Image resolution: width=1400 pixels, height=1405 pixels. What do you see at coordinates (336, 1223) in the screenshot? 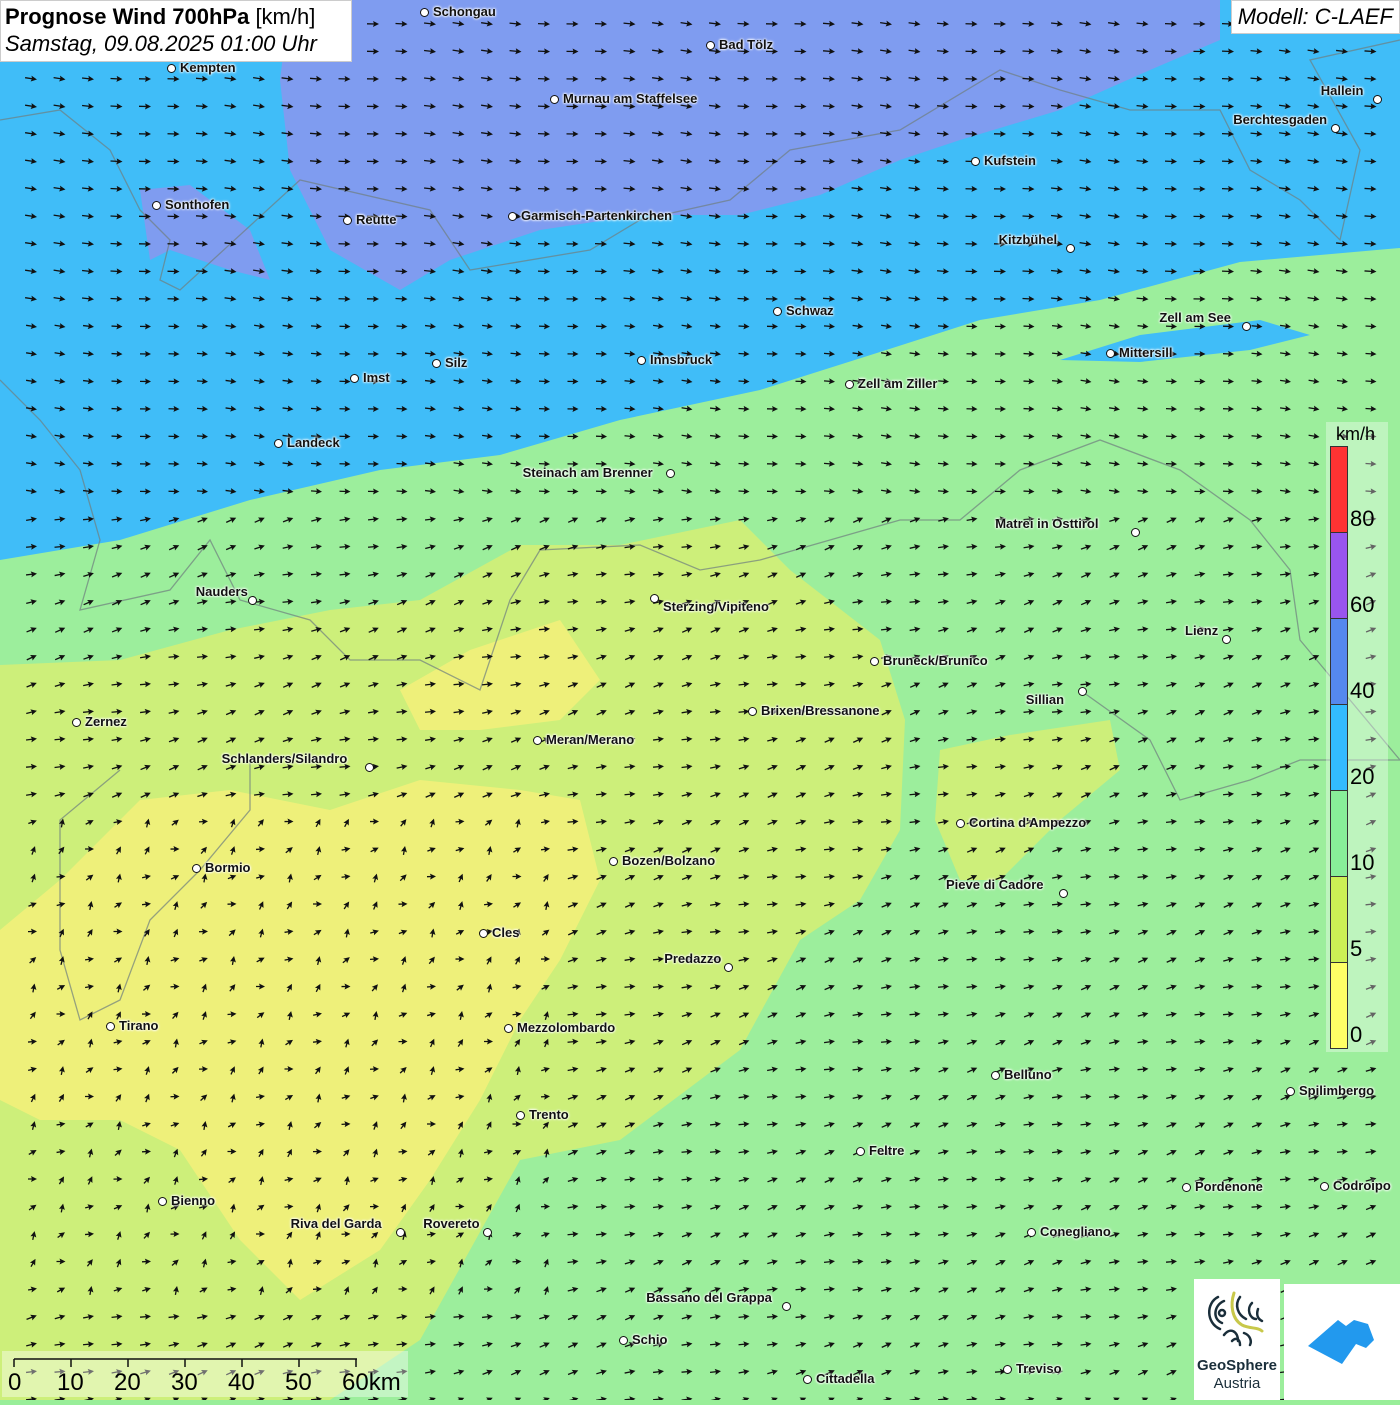
I see `city-label: Riva del Garda` at bounding box center [336, 1223].